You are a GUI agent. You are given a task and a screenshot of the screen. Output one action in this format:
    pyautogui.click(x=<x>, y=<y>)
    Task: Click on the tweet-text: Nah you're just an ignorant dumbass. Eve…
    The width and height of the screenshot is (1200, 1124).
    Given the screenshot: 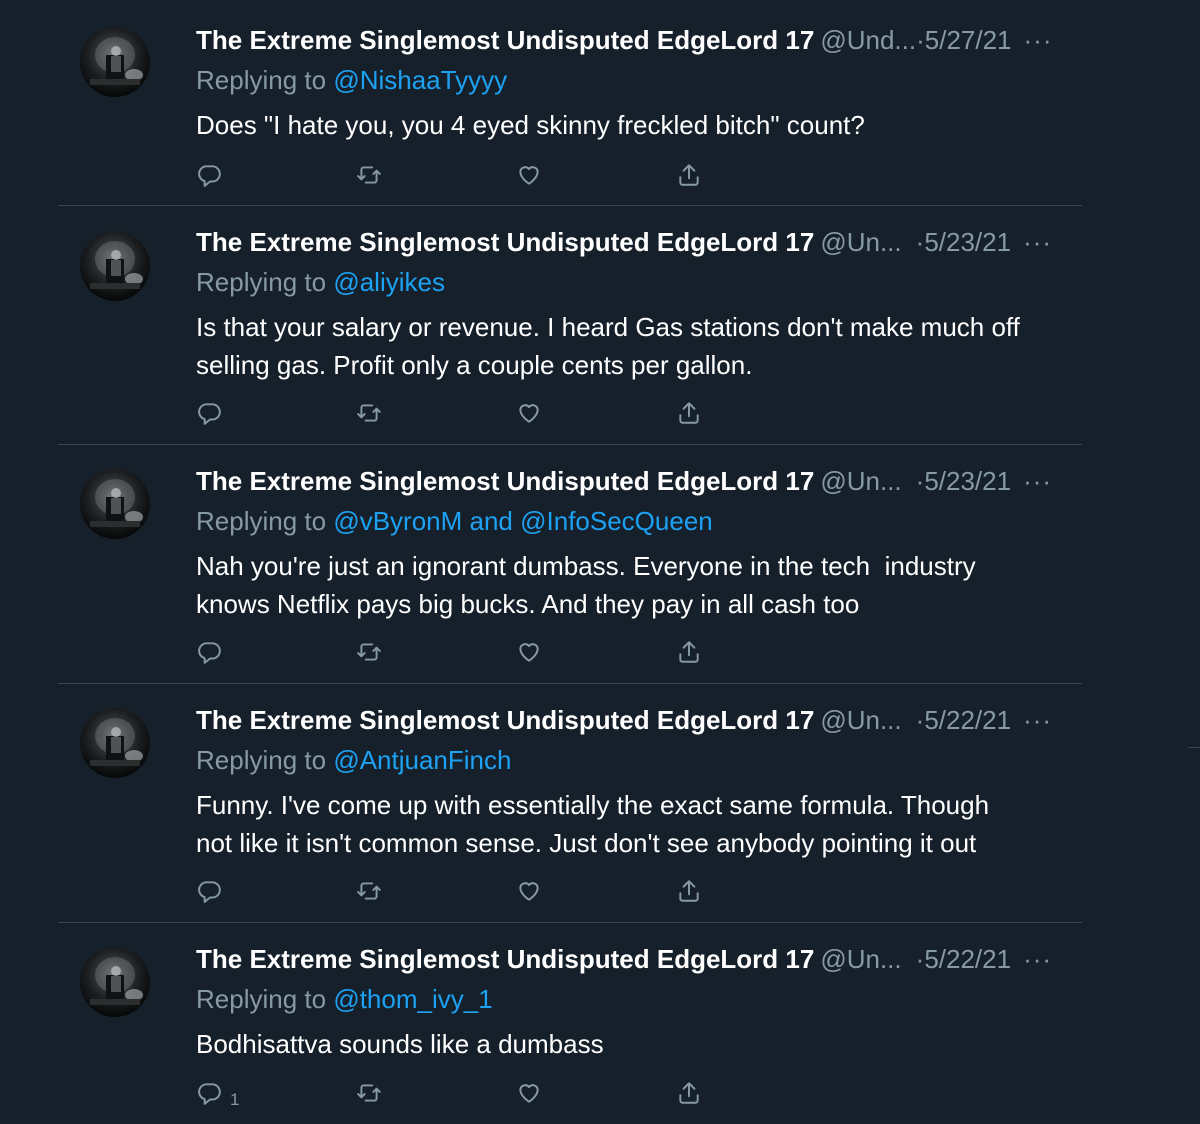 What is the action you would take?
    pyautogui.click(x=586, y=585)
    